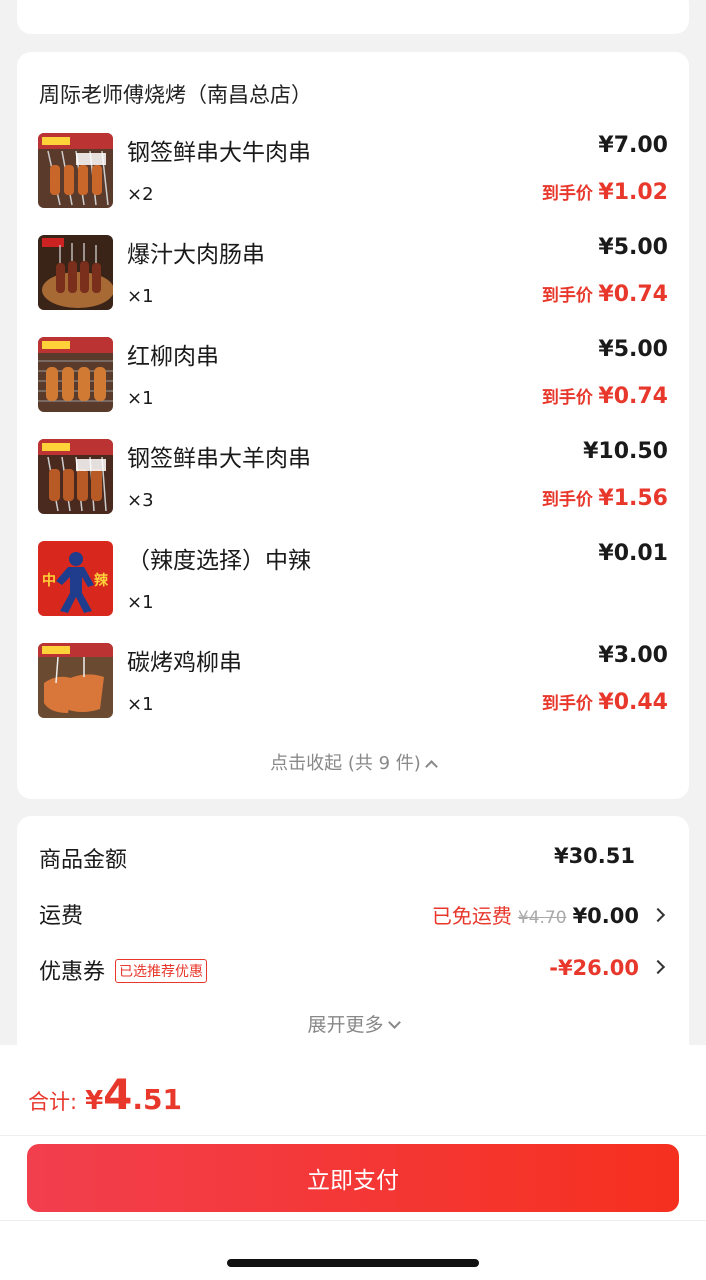  Describe the element at coordinates (140, 194) in the screenshot. I see `item-quantity: ×2` at that location.